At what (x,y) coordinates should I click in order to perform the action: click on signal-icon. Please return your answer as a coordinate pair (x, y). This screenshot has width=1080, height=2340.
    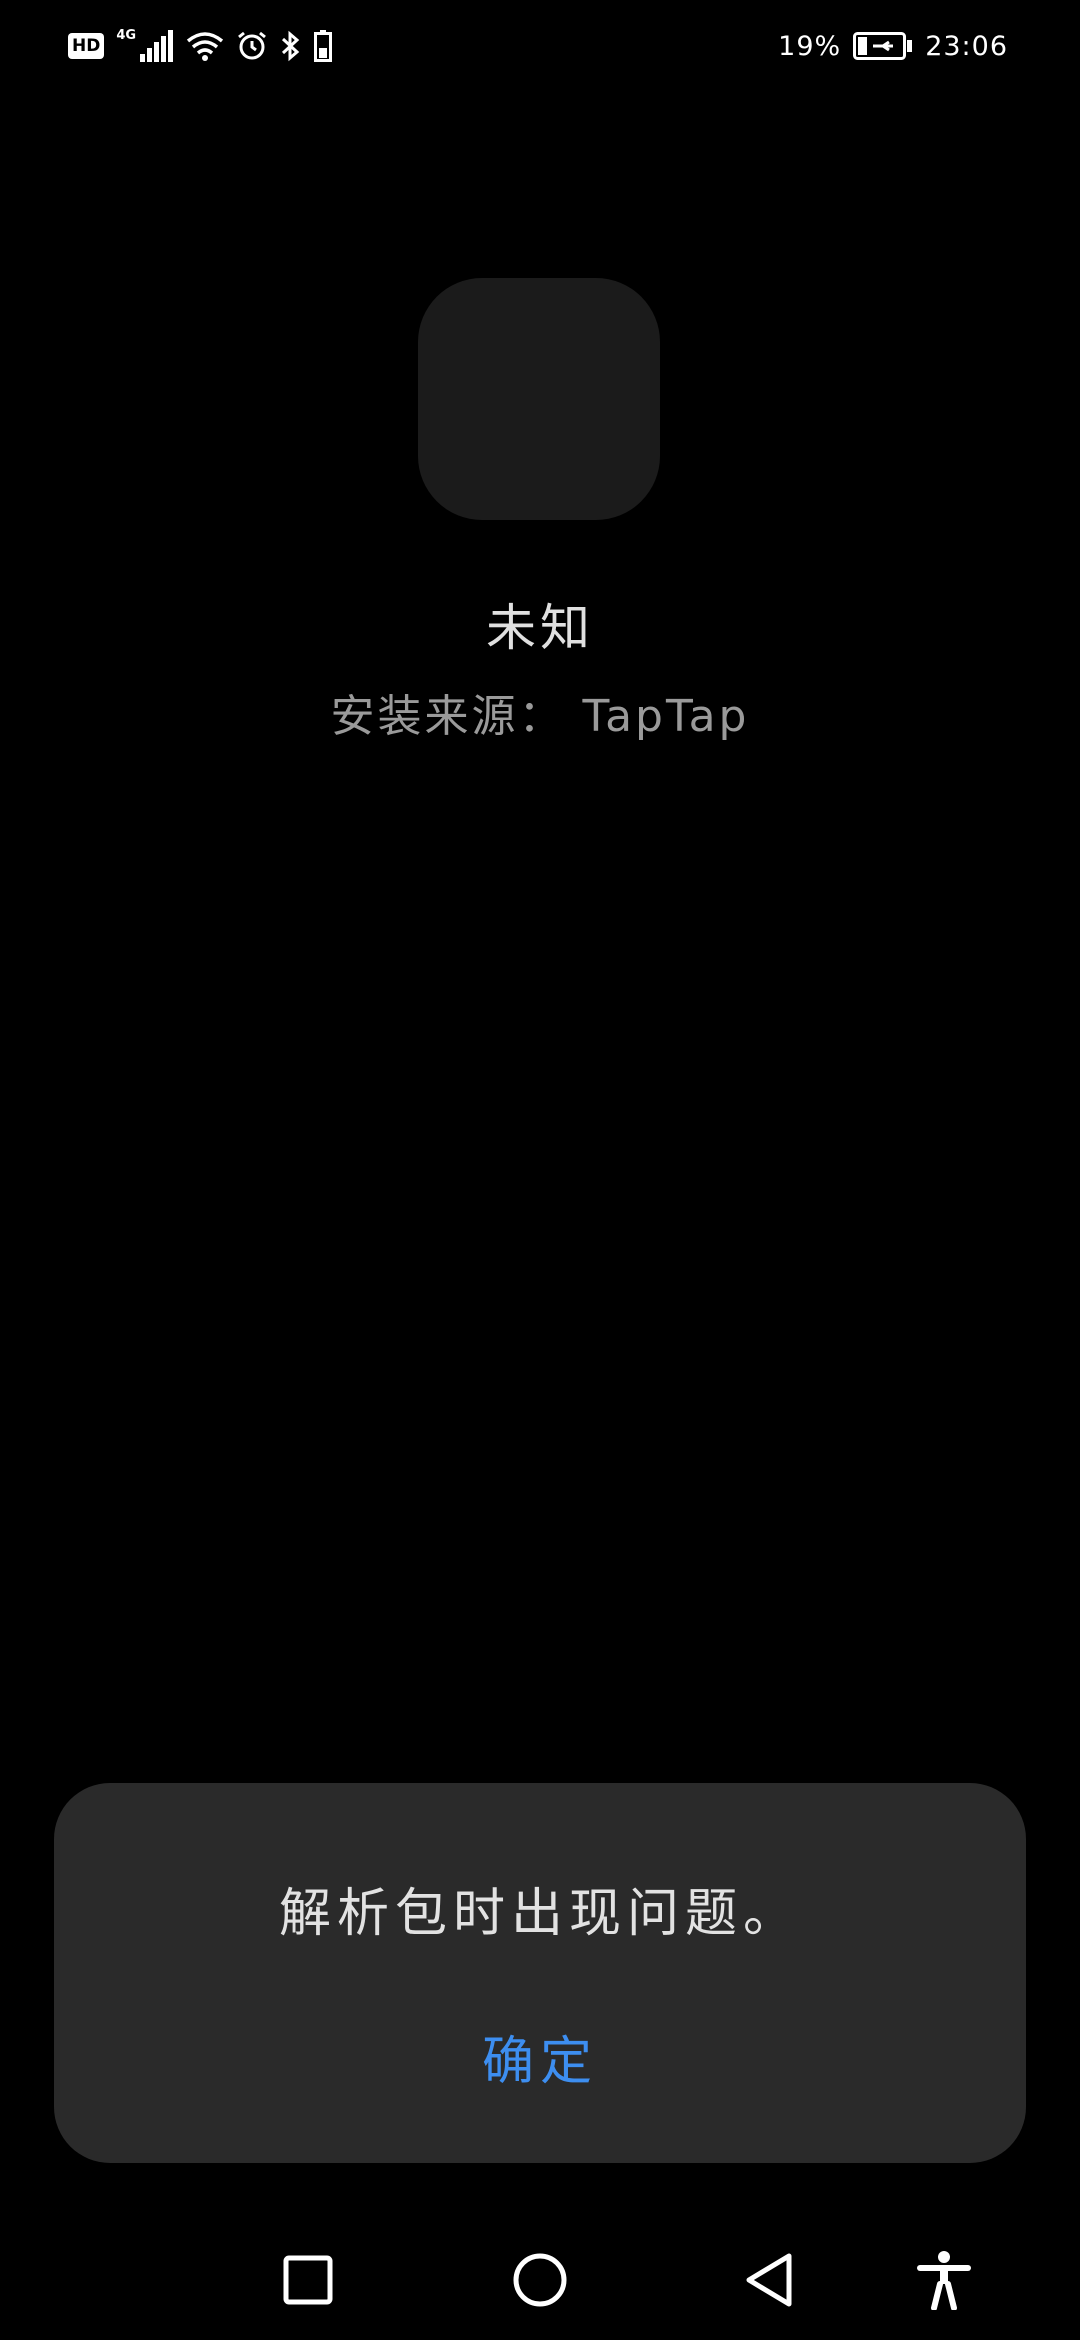
    Looking at the image, I should click on (157, 46).